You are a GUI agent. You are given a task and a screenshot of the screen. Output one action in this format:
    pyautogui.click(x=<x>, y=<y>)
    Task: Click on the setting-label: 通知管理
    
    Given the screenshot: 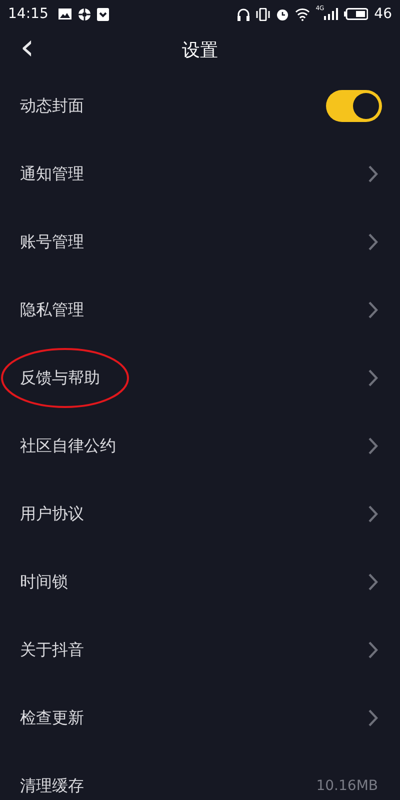 What is the action you would take?
    pyautogui.click(x=52, y=174)
    